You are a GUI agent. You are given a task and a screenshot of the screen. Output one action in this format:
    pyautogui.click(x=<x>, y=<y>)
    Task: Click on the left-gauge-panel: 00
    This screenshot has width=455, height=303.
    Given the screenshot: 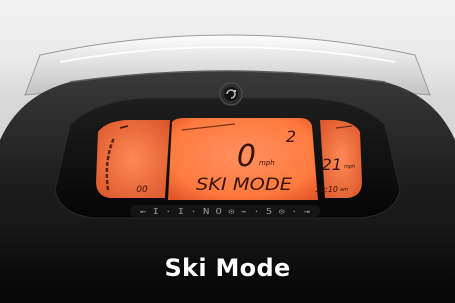 What is the action you would take?
    pyautogui.click(x=133, y=159)
    